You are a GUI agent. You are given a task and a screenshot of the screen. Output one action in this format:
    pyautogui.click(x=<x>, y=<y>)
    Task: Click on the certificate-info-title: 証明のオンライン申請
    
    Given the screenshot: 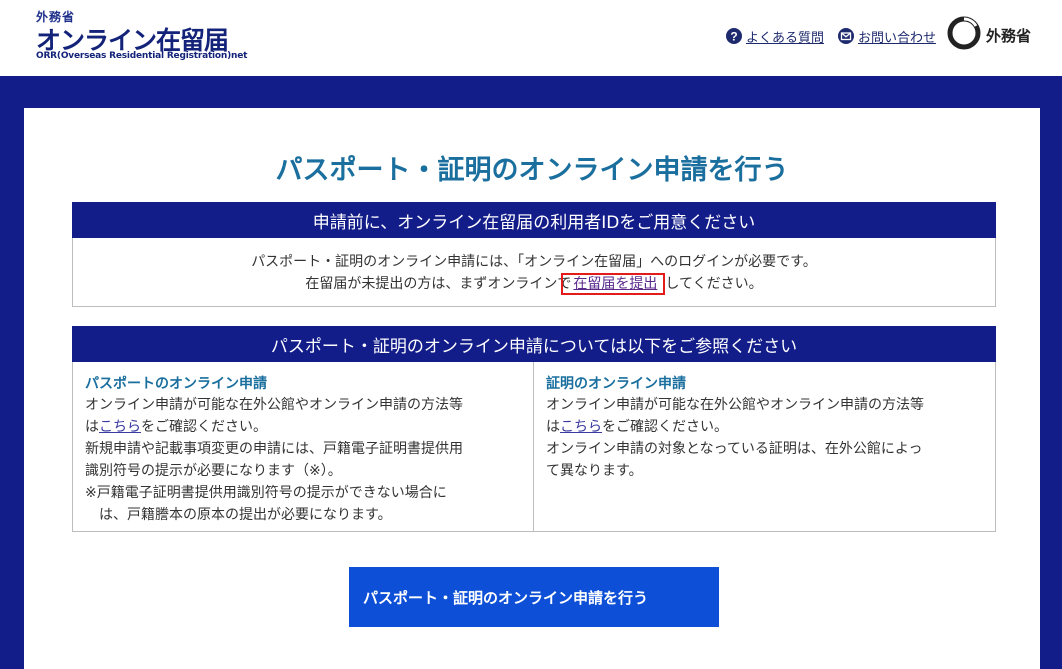 What is the action you would take?
    pyautogui.click(x=616, y=384)
    